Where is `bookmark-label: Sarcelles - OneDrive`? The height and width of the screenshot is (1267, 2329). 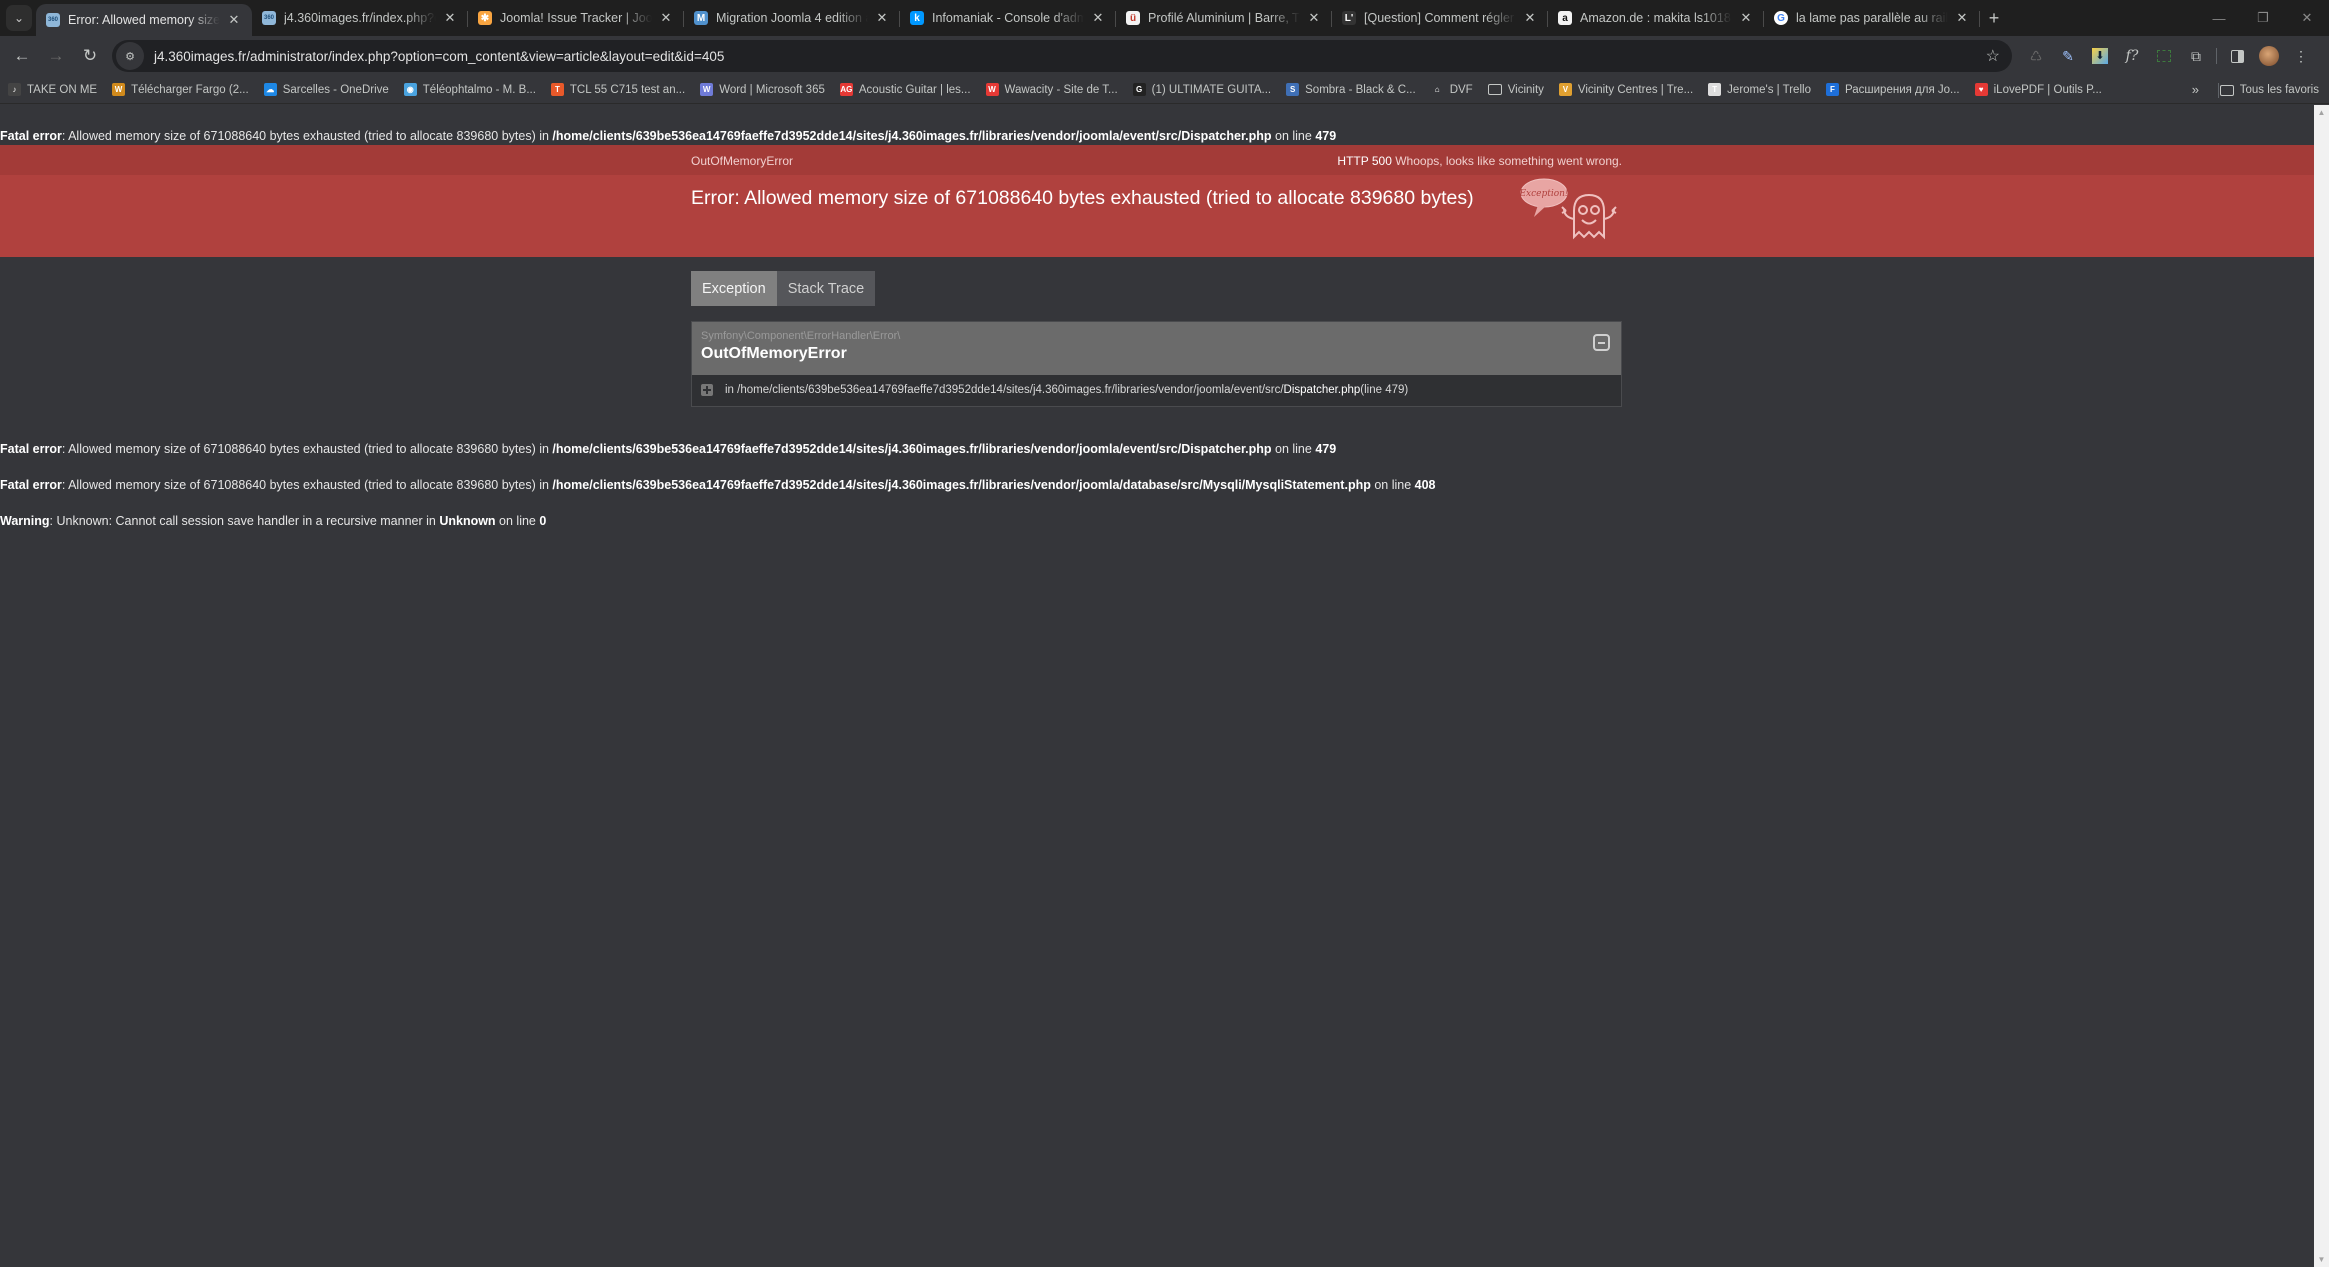 bookmark-label: Sarcelles - OneDrive is located at coordinates (335, 89).